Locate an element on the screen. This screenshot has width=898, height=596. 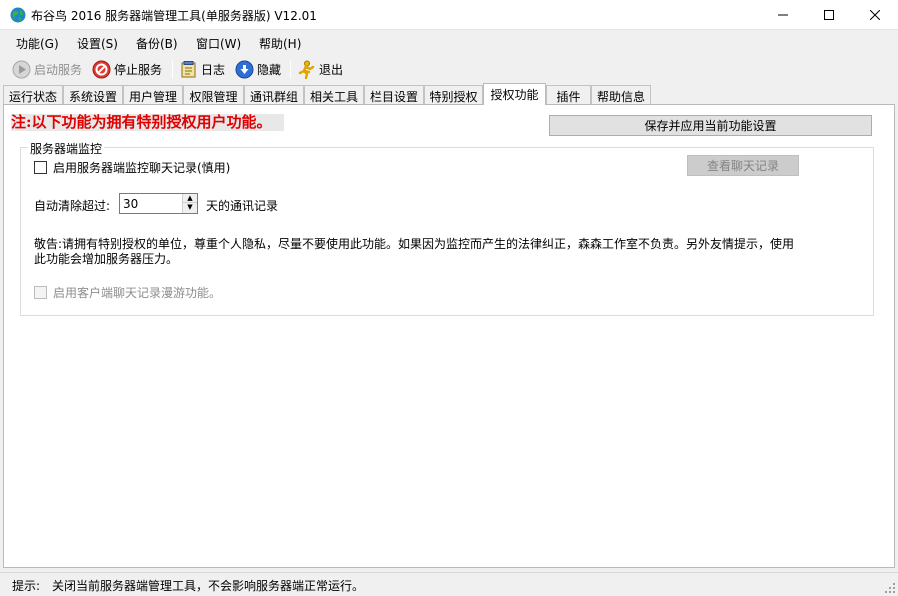
resize-grip-icon is located at coordinates (890, 588).